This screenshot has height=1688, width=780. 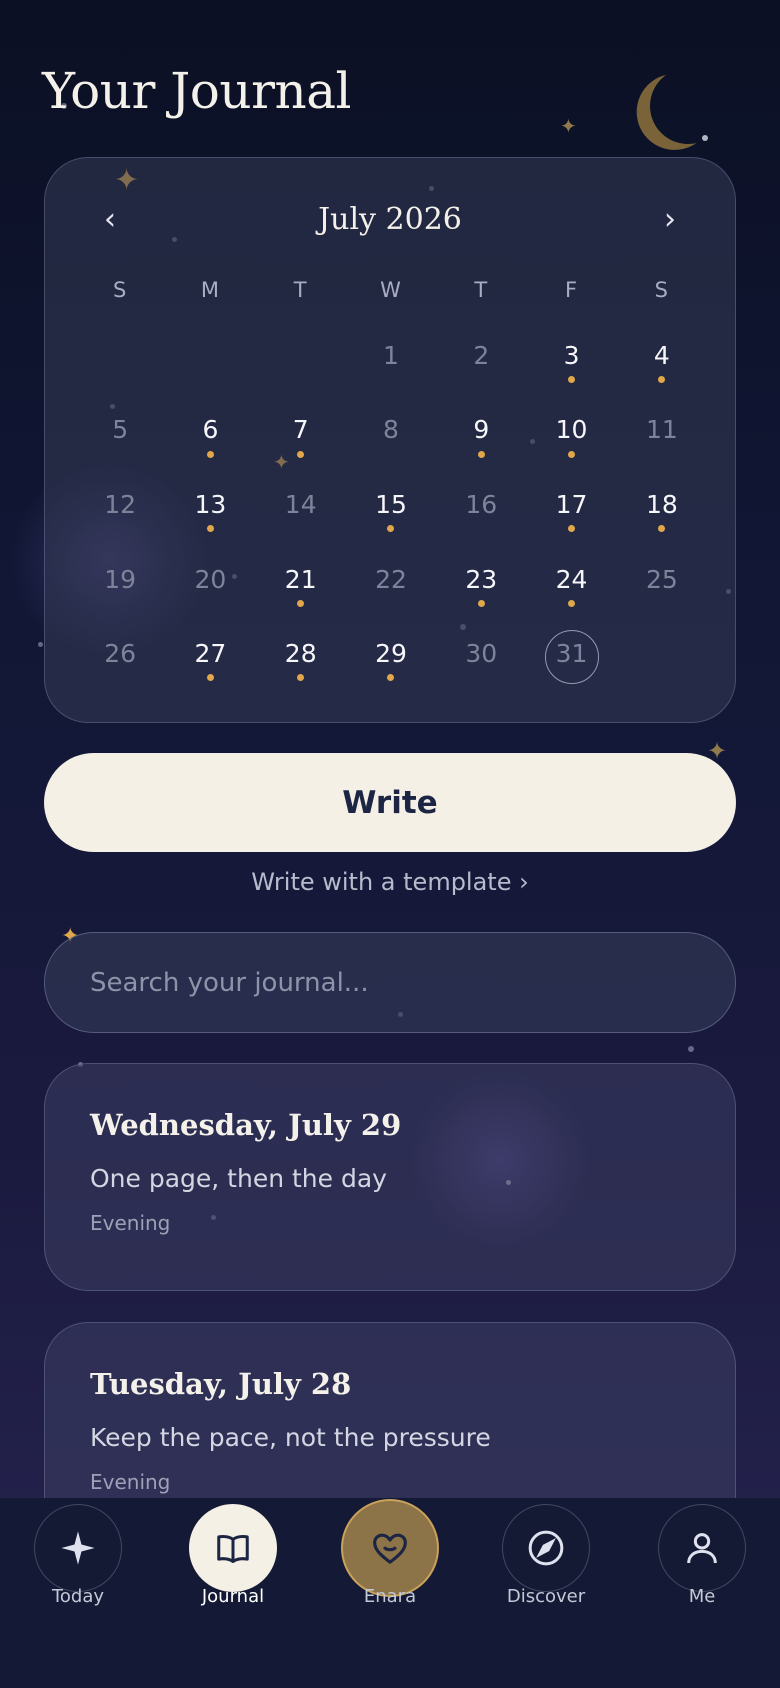 What do you see at coordinates (546, 1548) in the screenshot?
I see `compass-icon` at bounding box center [546, 1548].